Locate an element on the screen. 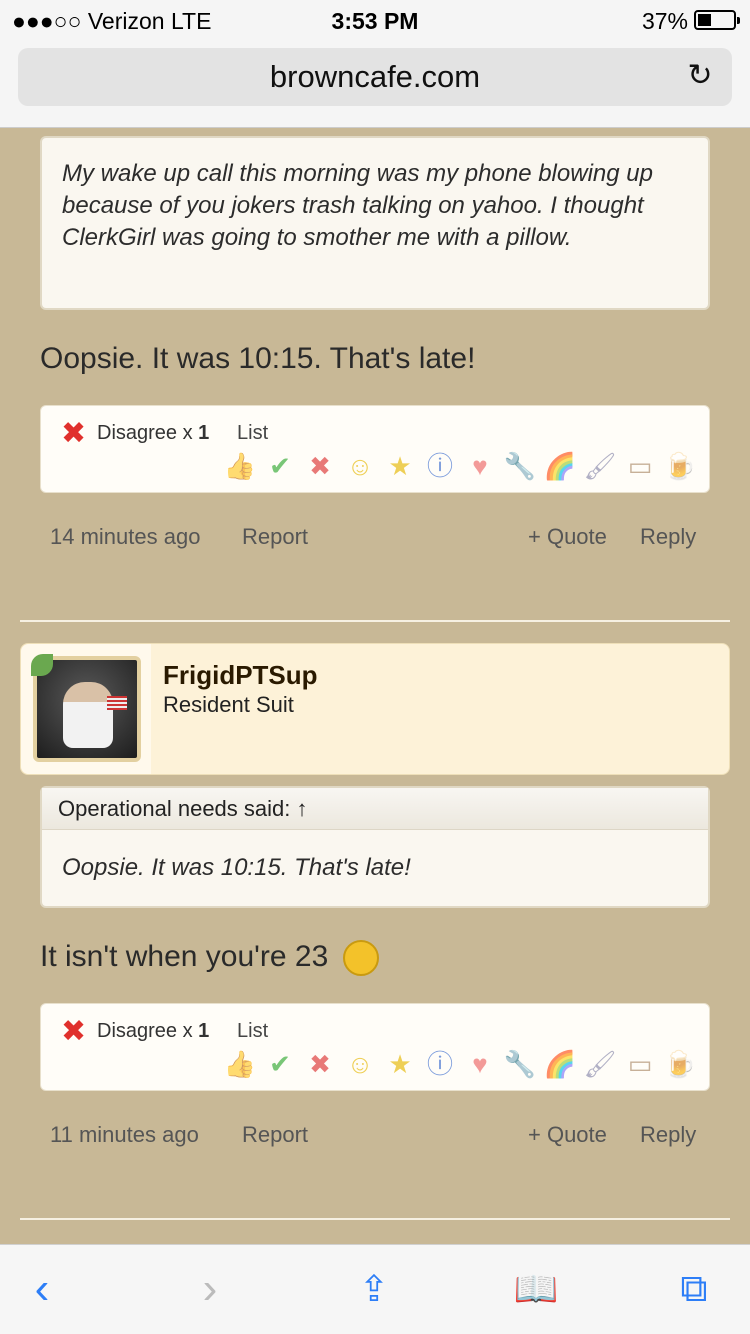 Image resolution: width=750 pixels, height=1334 pixels. status-bar: ●●●○○ Verizon LTE 3:53 PM 37% is located at coordinates (375, 20).